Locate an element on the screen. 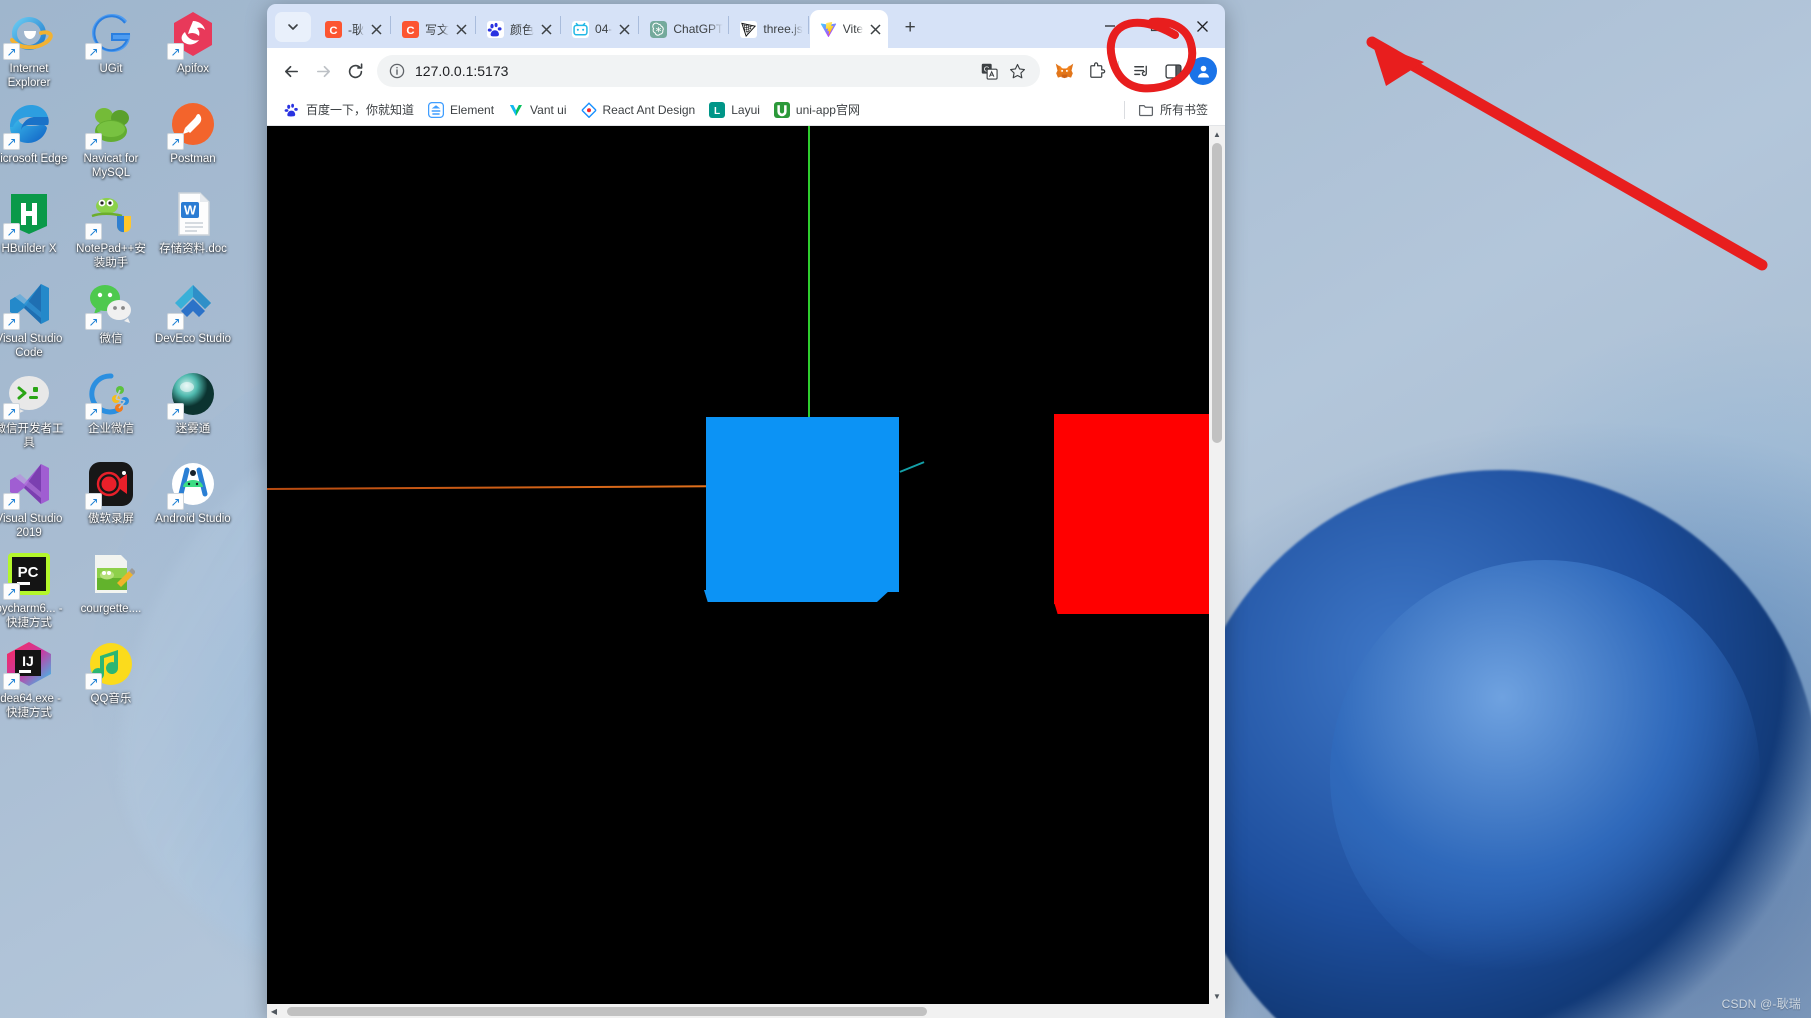  desktop-icon-microsoft-edge-icon: ↗ Microsoft Edge is located at coordinates (35, 139).